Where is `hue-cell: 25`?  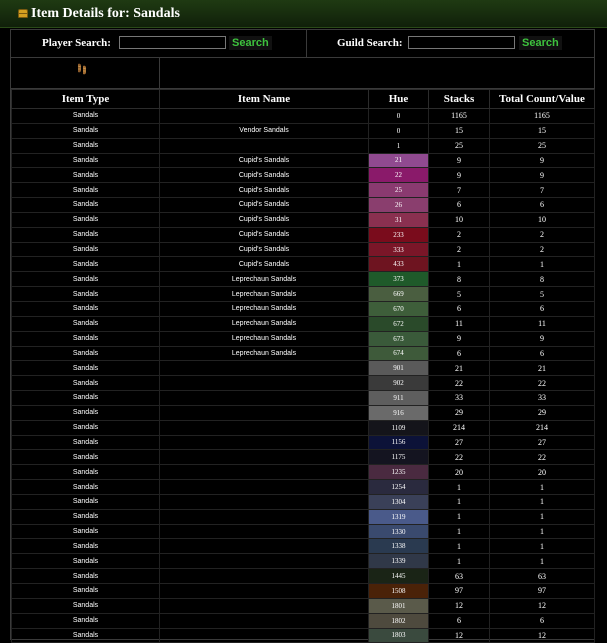
hue-cell: 25 is located at coordinates (398, 190).